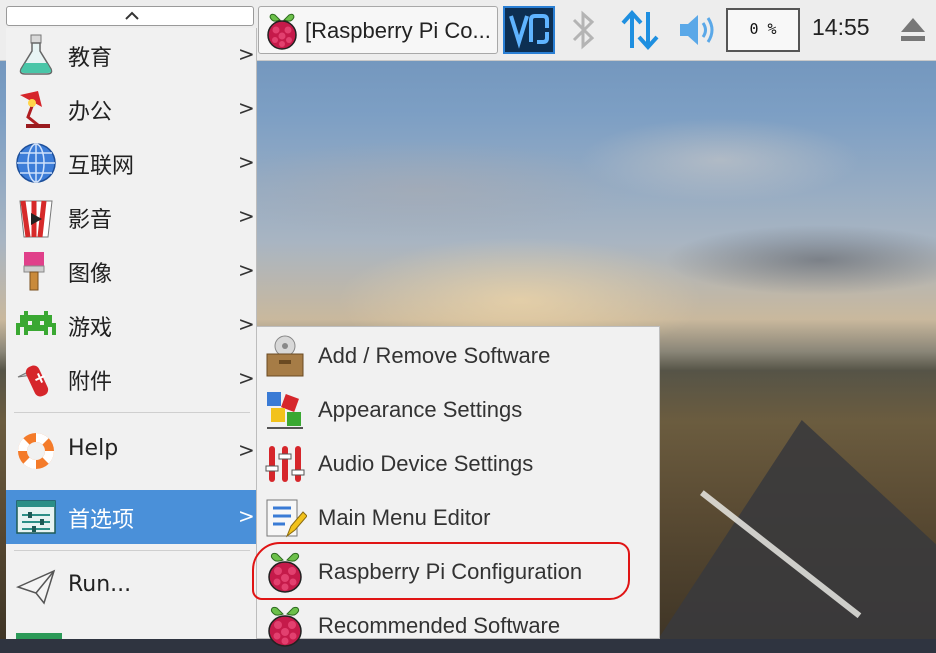  What do you see at coordinates (90, 220) in the screenshot?
I see `menu-item-label: 影音` at bounding box center [90, 220].